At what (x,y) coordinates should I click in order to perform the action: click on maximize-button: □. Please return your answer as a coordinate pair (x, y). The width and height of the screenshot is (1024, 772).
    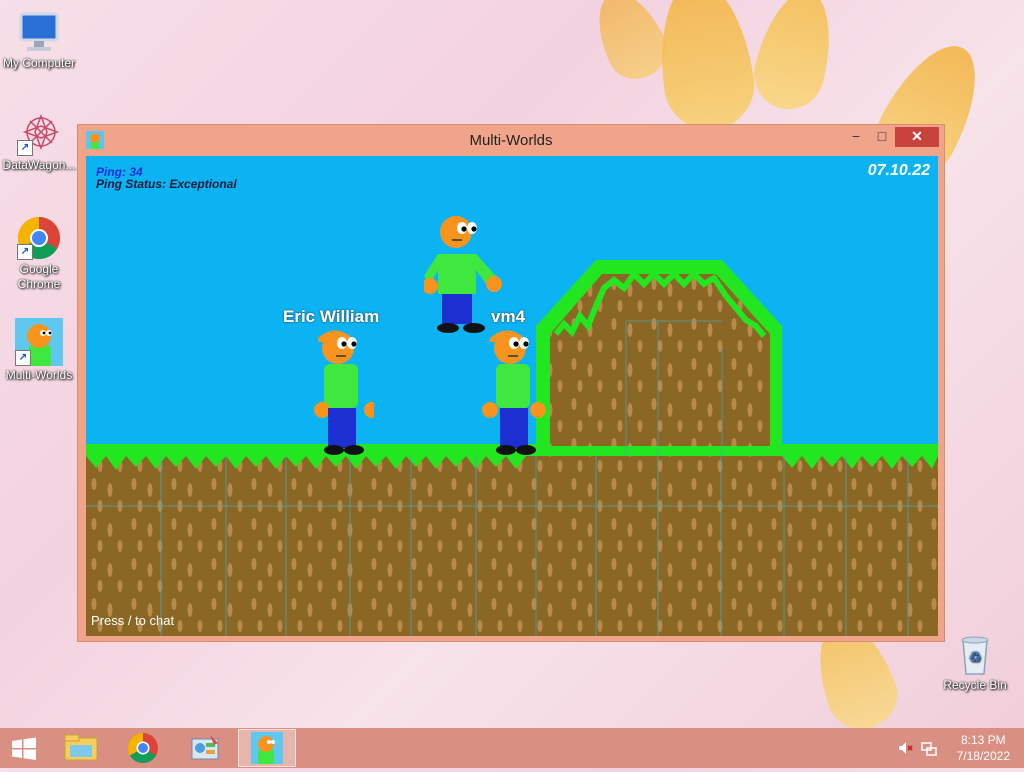
    Looking at the image, I should click on (882, 137).